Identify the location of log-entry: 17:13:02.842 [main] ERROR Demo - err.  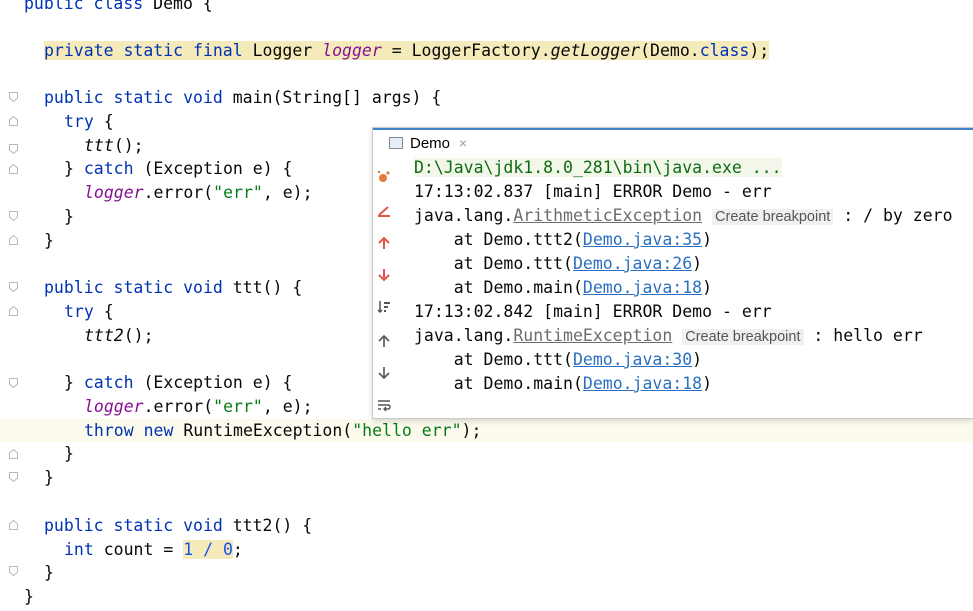
(593, 311).